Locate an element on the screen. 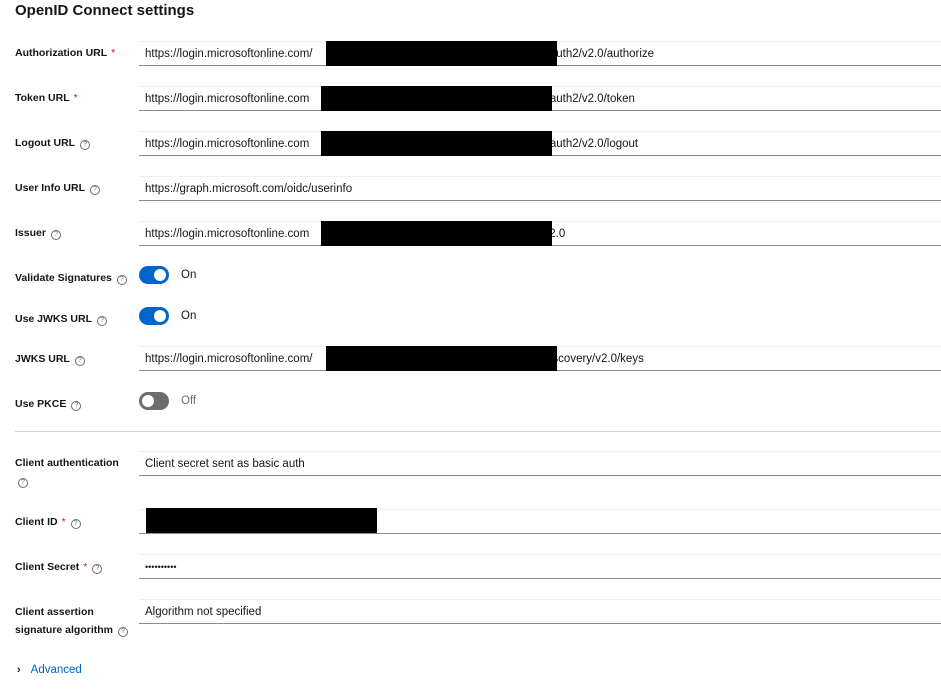 The height and width of the screenshot is (700, 941). advanced-label: Advanced is located at coordinates (56, 670).